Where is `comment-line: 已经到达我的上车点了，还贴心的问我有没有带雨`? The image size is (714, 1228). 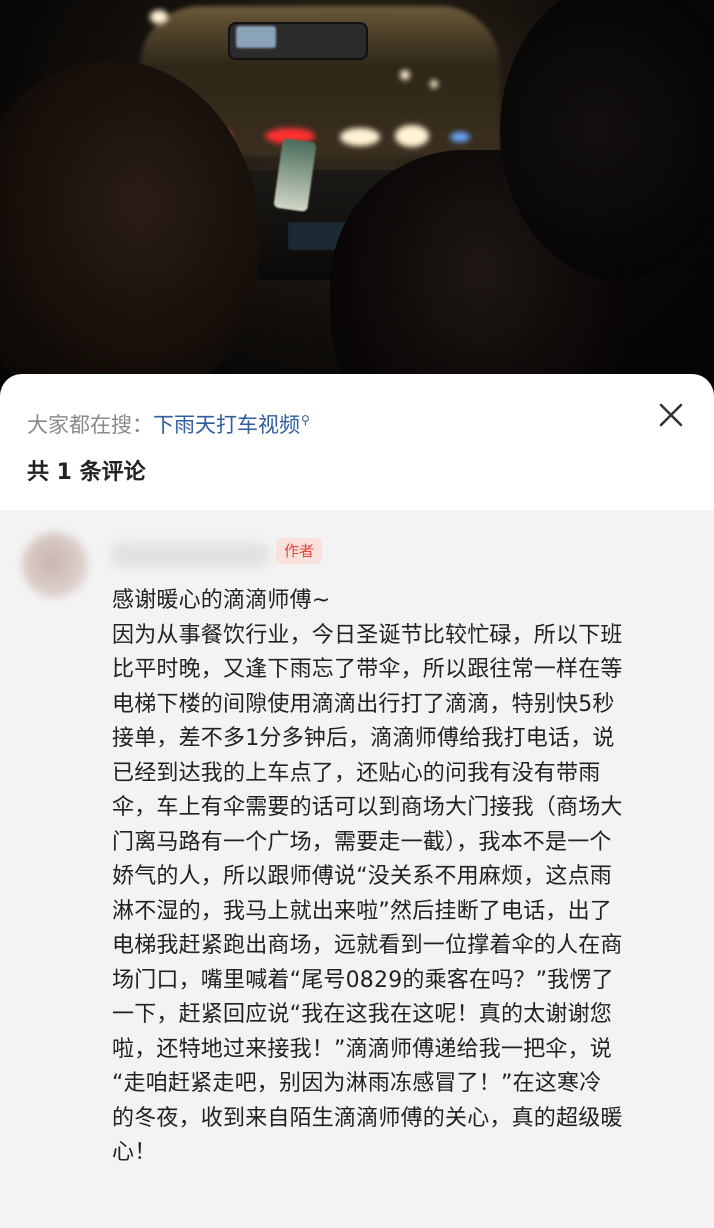 comment-line: 已经到达我的上车点了，还贴心的问我有没有带雨 is located at coordinates (356, 773).